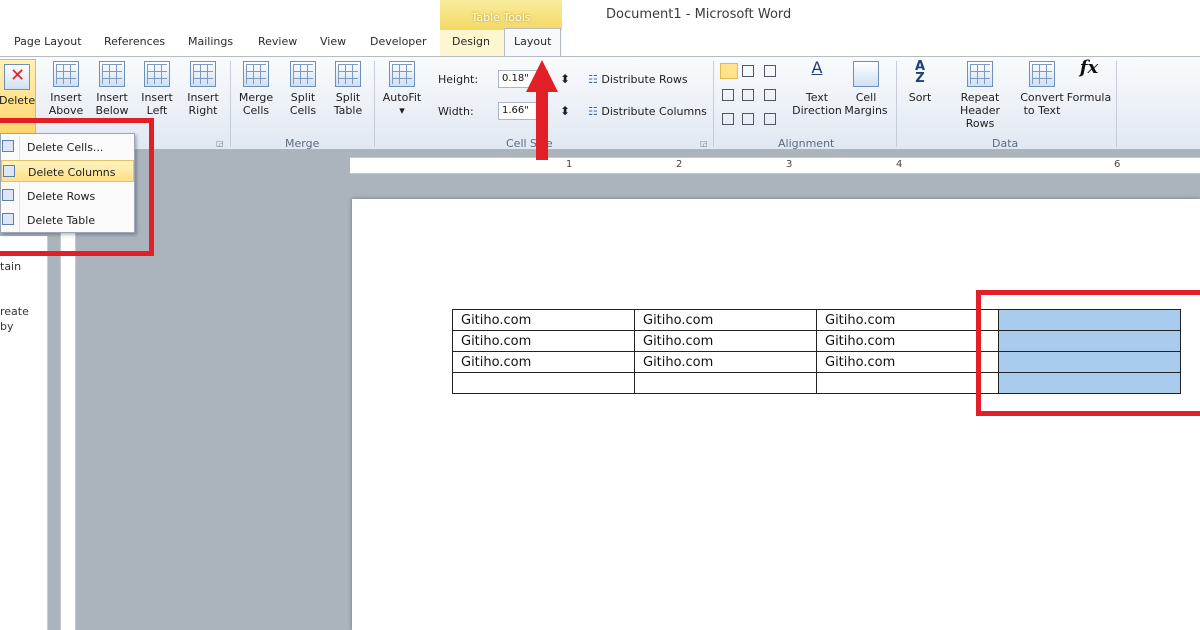 The height and width of the screenshot is (630, 1200). What do you see at coordinates (817, 89) in the screenshot?
I see `text-direction-button: A Text Direction` at bounding box center [817, 89].